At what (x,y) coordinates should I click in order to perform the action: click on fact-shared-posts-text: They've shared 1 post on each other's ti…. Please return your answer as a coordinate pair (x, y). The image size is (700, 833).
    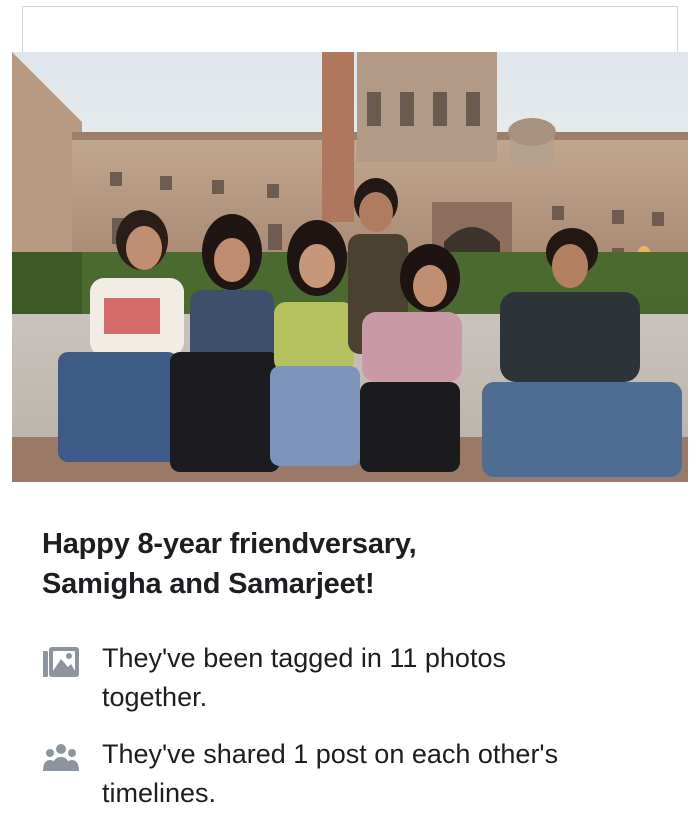
    Looking at the image, I should click on (330, 774).